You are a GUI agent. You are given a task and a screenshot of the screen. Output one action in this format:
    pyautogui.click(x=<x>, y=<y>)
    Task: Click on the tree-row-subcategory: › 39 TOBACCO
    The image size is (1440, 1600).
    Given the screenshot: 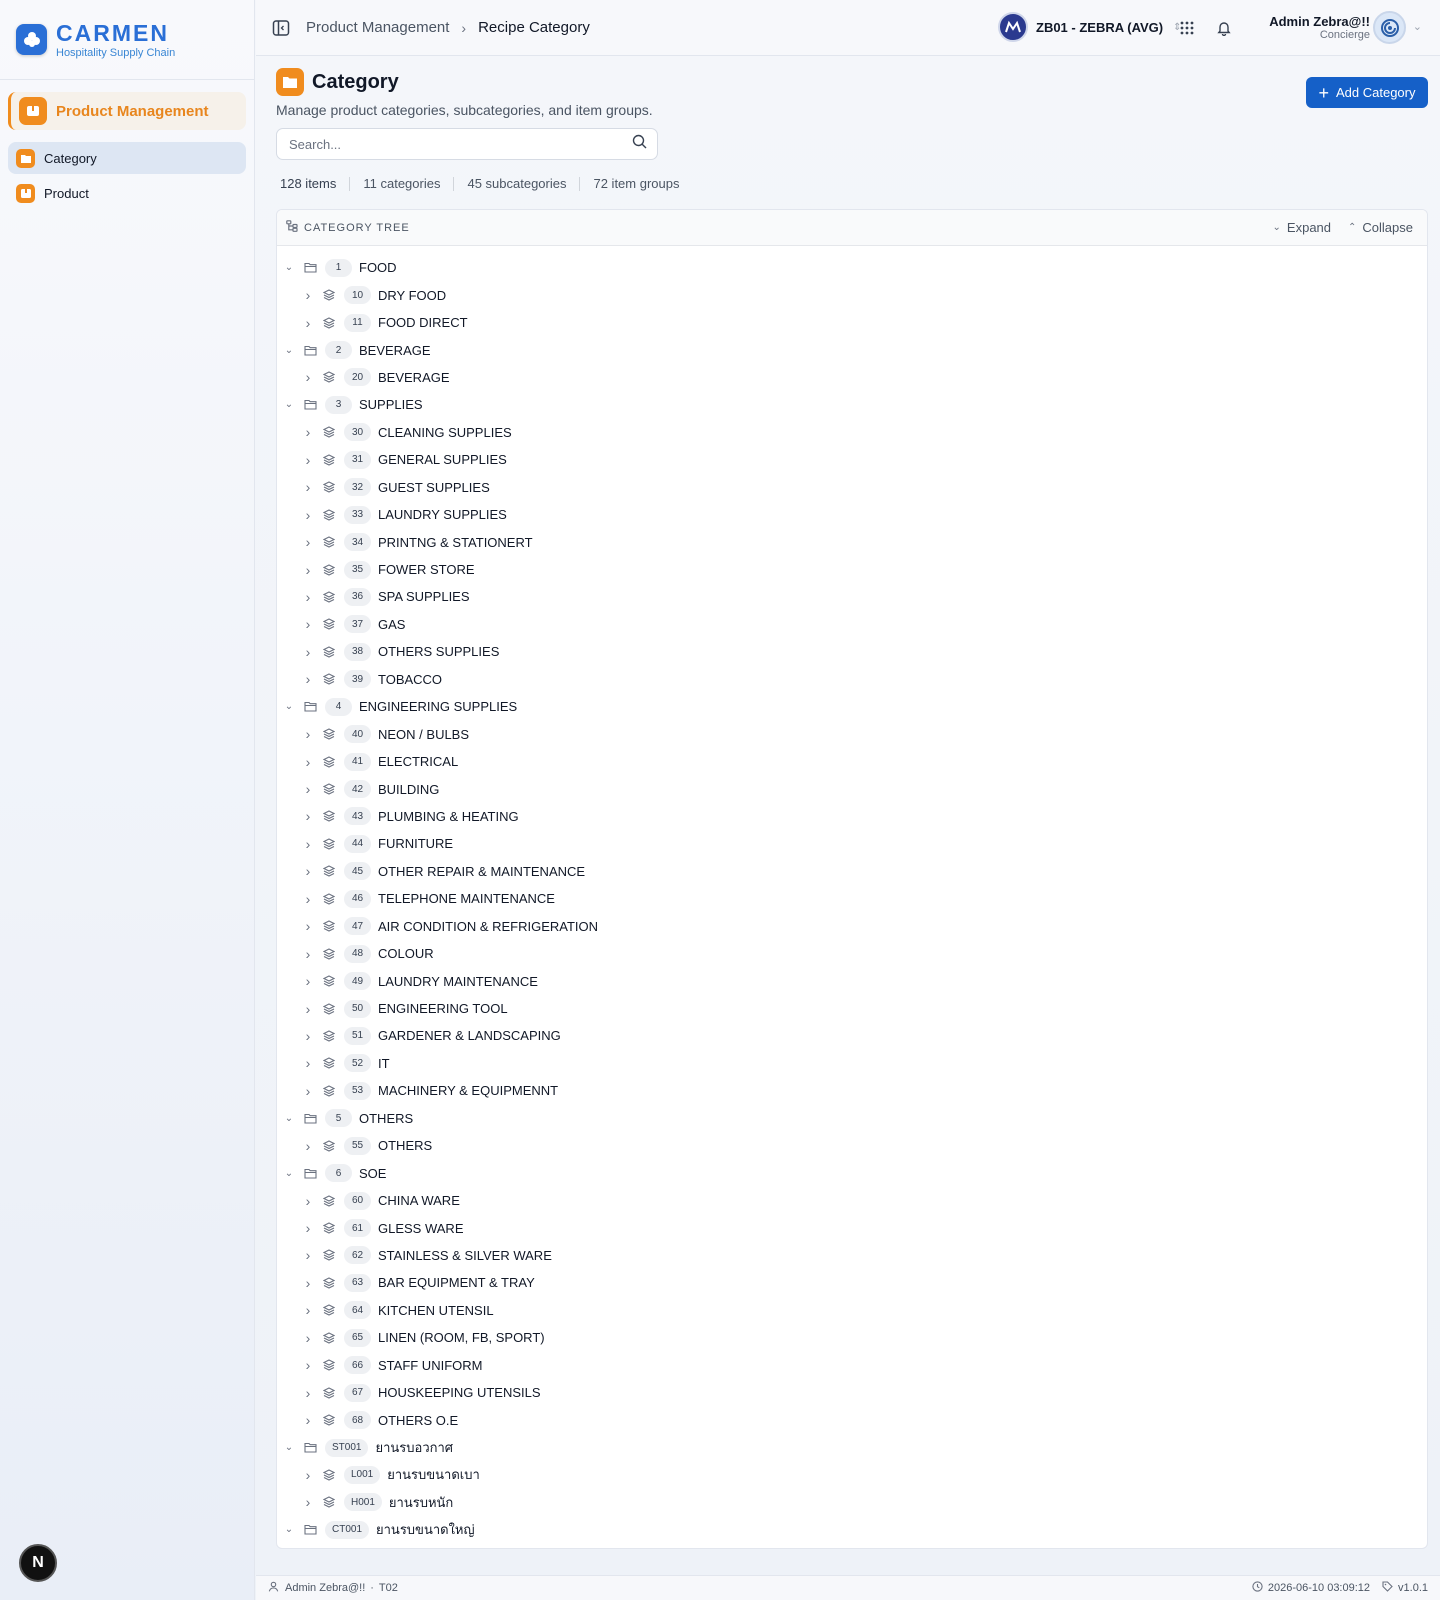 What is the action you would take?
    pyautogui.click(x=852, y=679)
    